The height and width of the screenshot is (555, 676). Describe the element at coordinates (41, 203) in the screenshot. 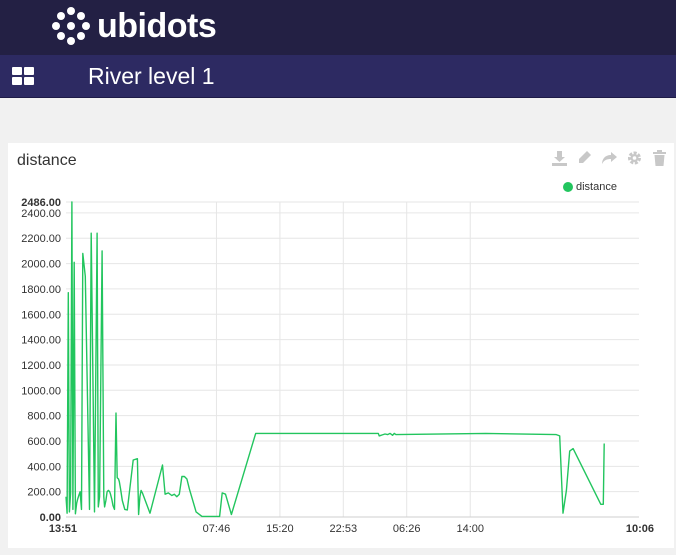

I see `y-max-label: 2486.00` at that location.